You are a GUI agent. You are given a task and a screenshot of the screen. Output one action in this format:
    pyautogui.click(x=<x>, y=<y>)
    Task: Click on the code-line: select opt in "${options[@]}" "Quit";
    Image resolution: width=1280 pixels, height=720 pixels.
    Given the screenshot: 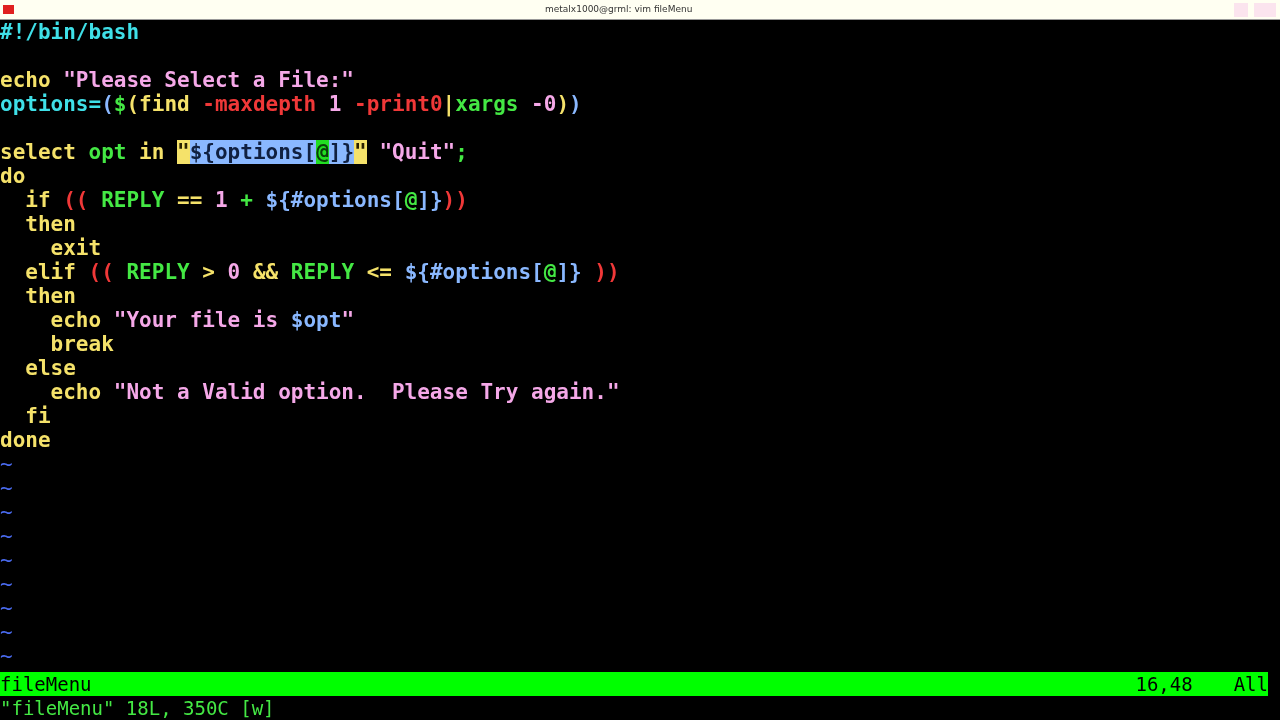 What is the action you would take?
    pyautogui.click(x=234, y=152)
    